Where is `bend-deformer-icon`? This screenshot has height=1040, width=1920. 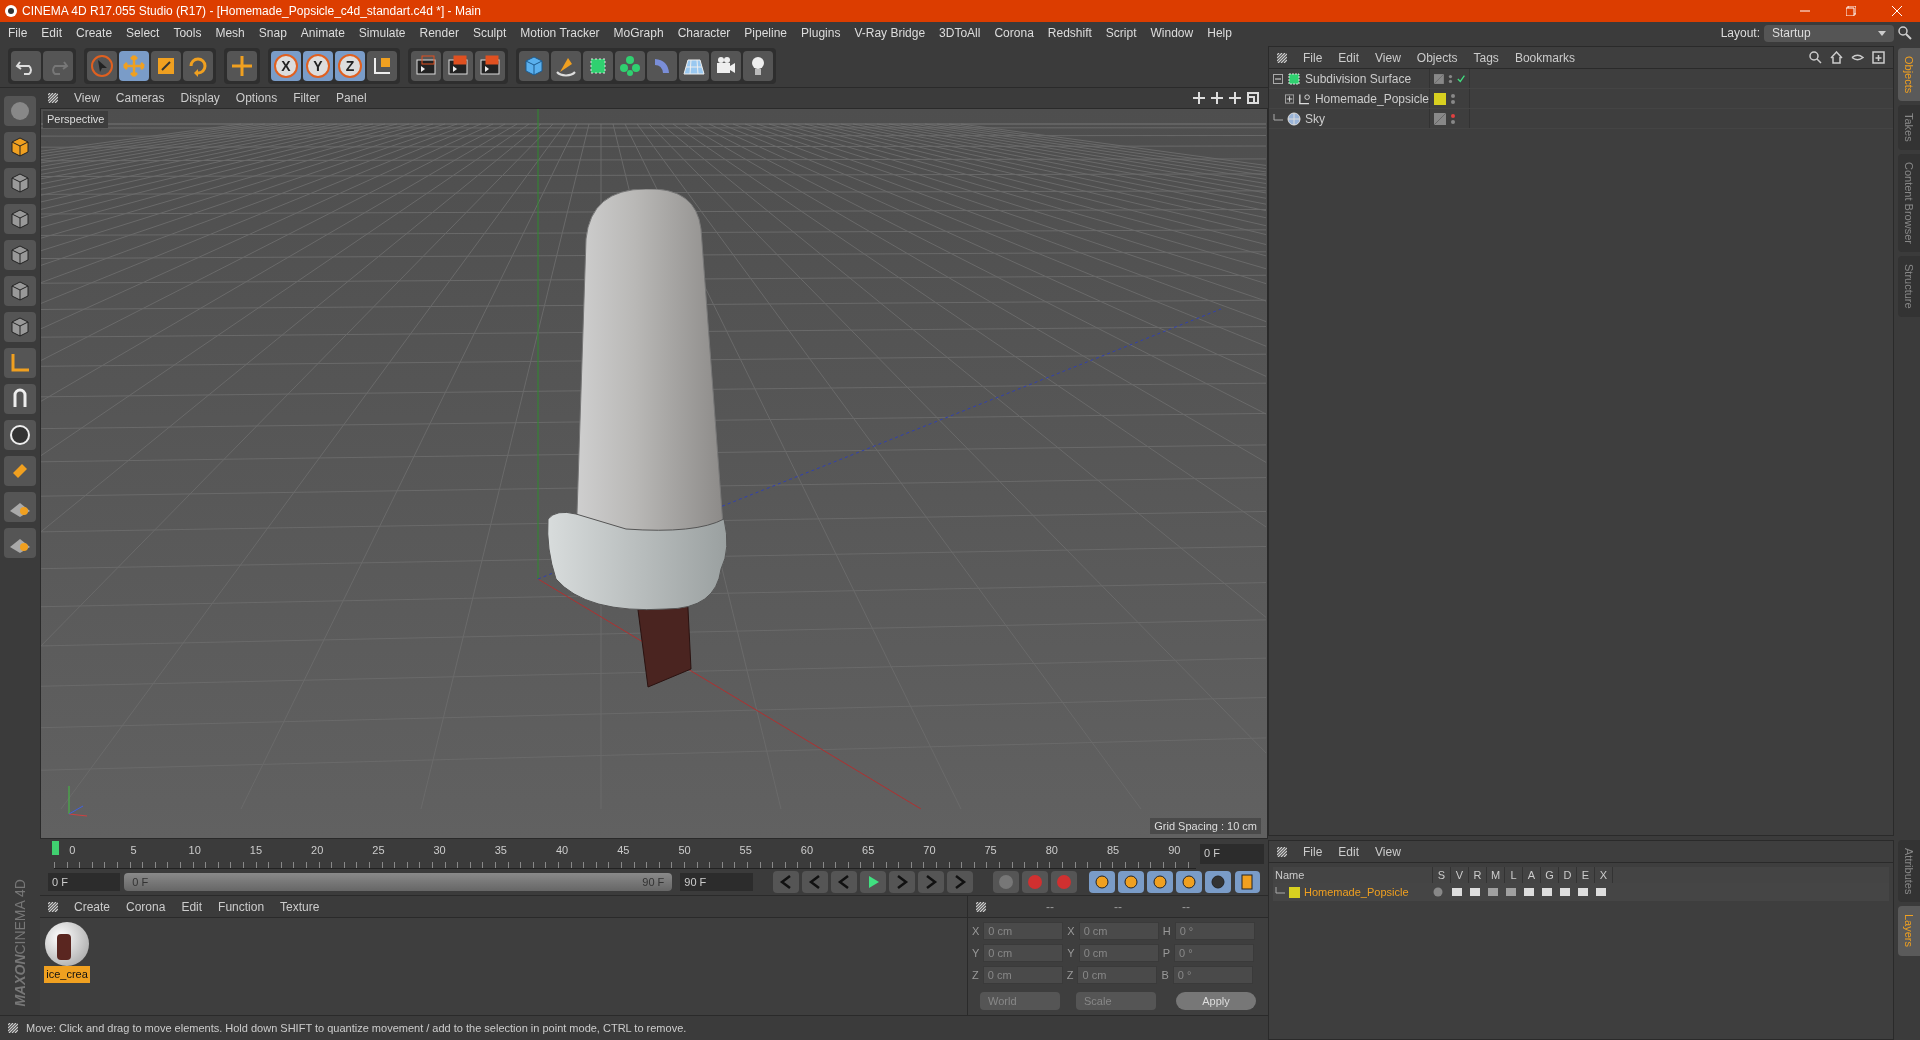
bend-deformer-icon is located at coordinates (662, 65).